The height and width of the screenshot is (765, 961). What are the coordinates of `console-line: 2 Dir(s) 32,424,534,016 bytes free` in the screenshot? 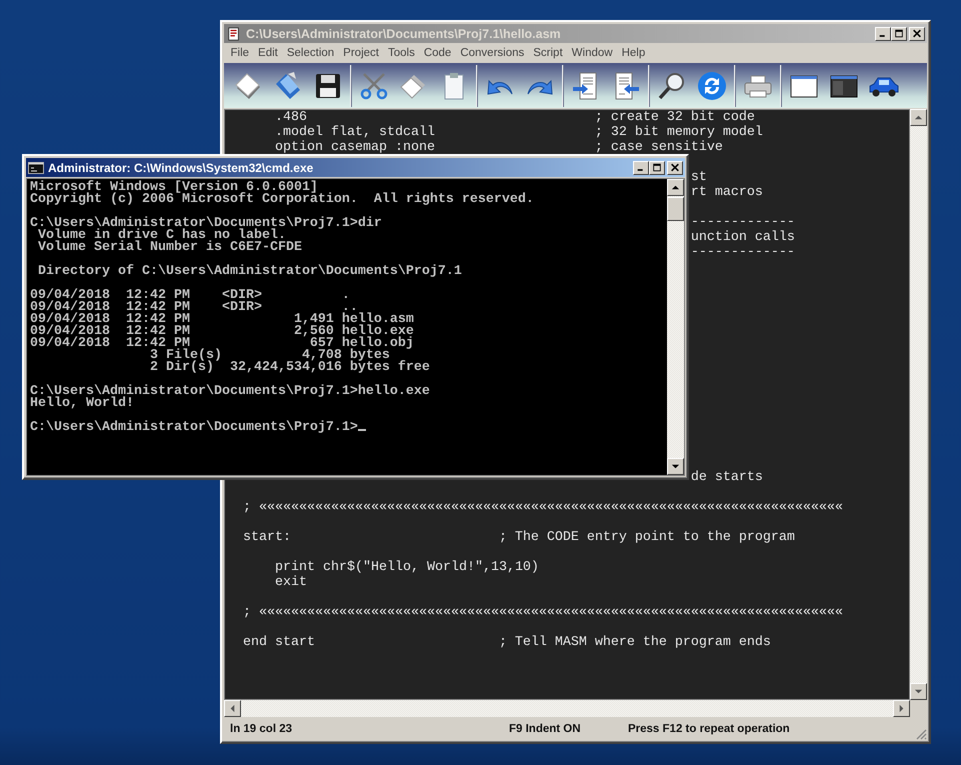 It's located at (289, 367).